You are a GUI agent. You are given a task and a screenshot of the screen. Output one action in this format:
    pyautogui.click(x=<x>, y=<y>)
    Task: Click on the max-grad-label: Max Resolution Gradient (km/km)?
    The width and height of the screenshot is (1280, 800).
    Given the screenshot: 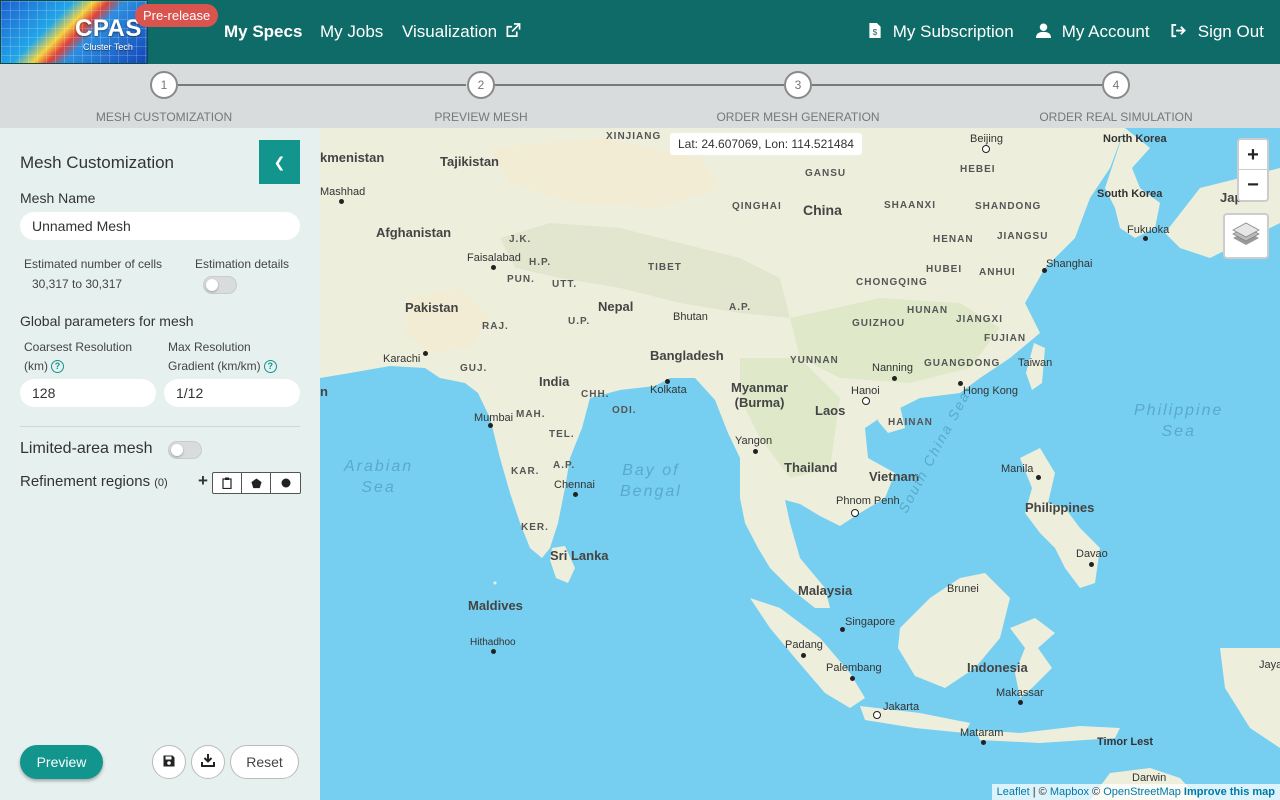 What is the action you would take?
    pyautogui.click(x=222, y=357)
    